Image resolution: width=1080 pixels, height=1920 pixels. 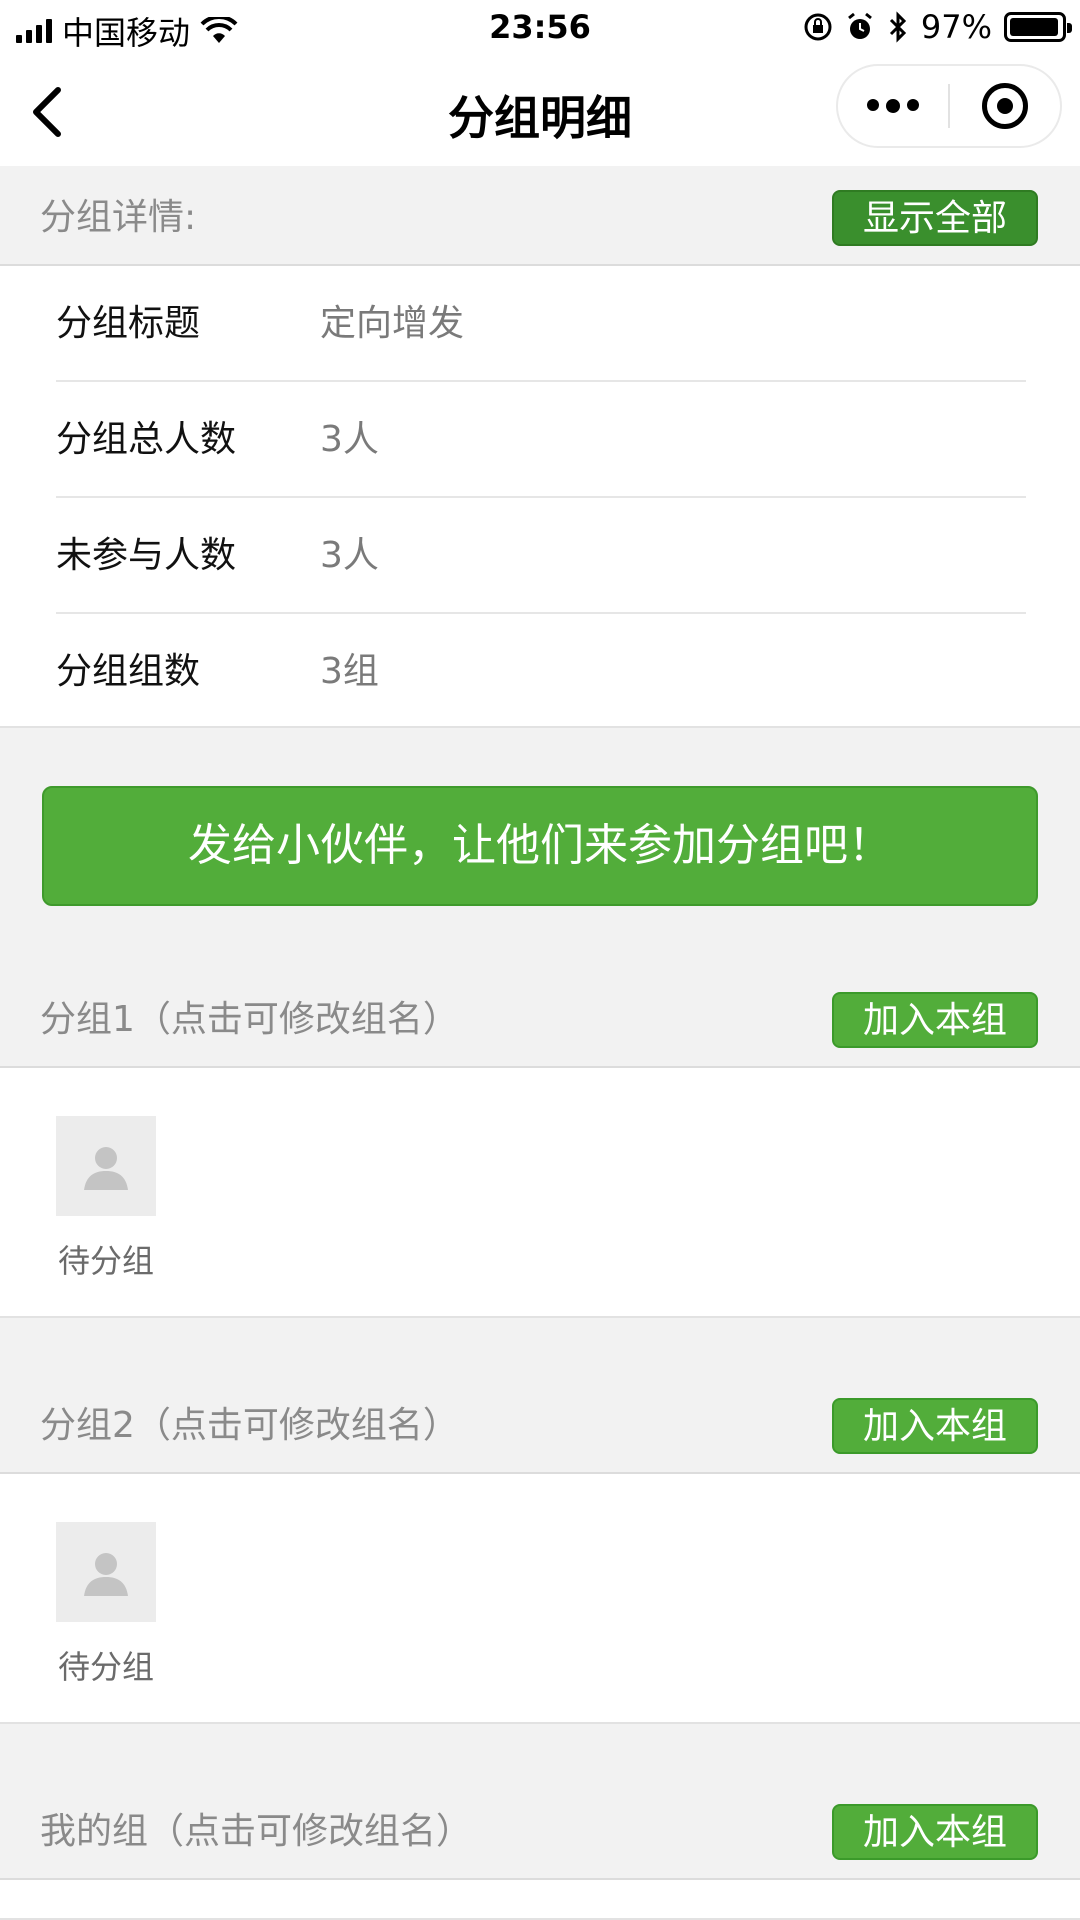 What do you see at coordinates (540, 1426) in the screenshot?
I see `group-header: 分组2（点击可修改组名） 加入本组` at bounding box center [540, 1426].